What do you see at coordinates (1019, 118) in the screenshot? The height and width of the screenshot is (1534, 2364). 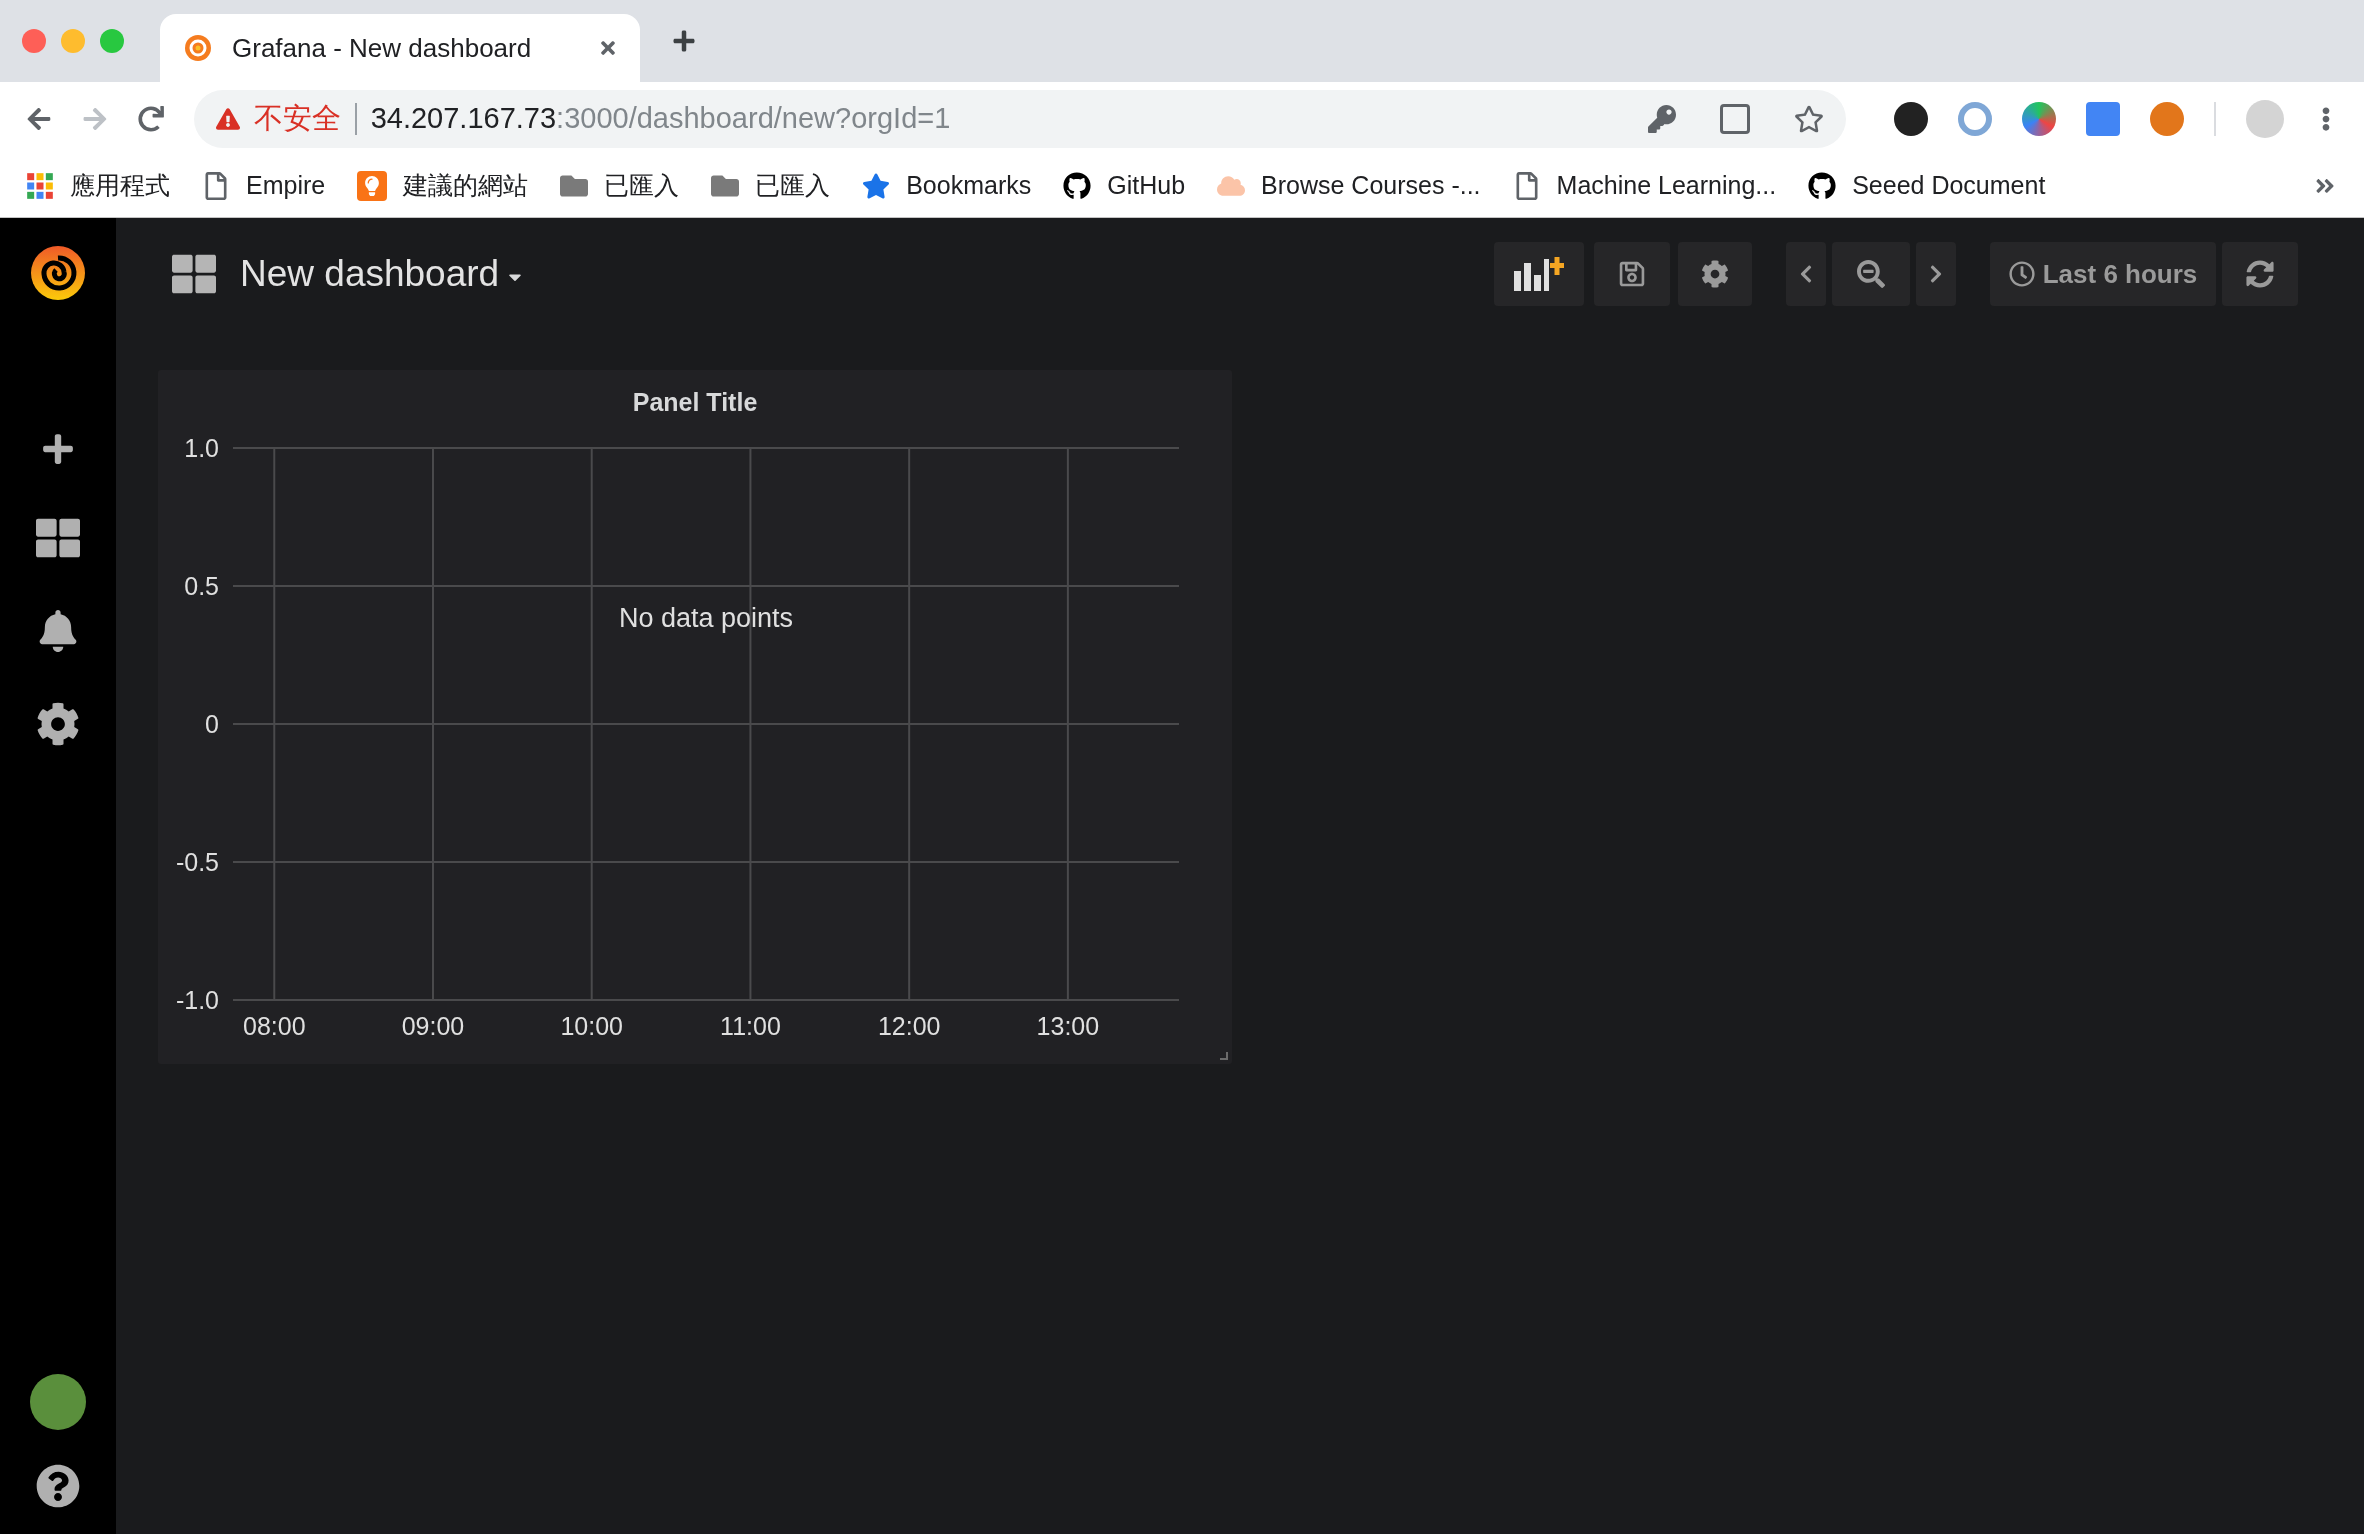 I see `address-bar: 不安全 34.207.167.73:3000/dashboard/new?orgId=1` at bounding box center [1019, 118].